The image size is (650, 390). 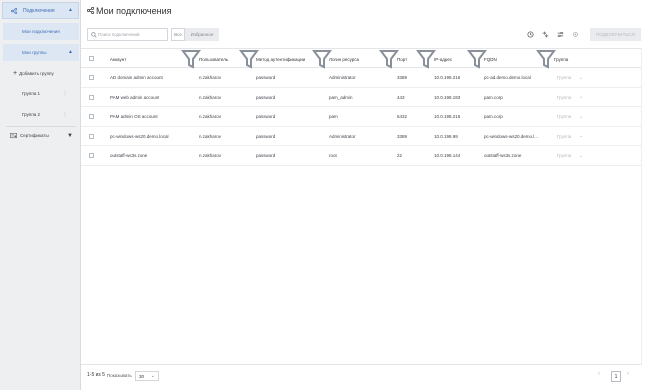 What do you see at coordinates (34, 135) in the screenshot?
I see `nav-certificates-label: Сертификаты` at bounding box center [34, 135].